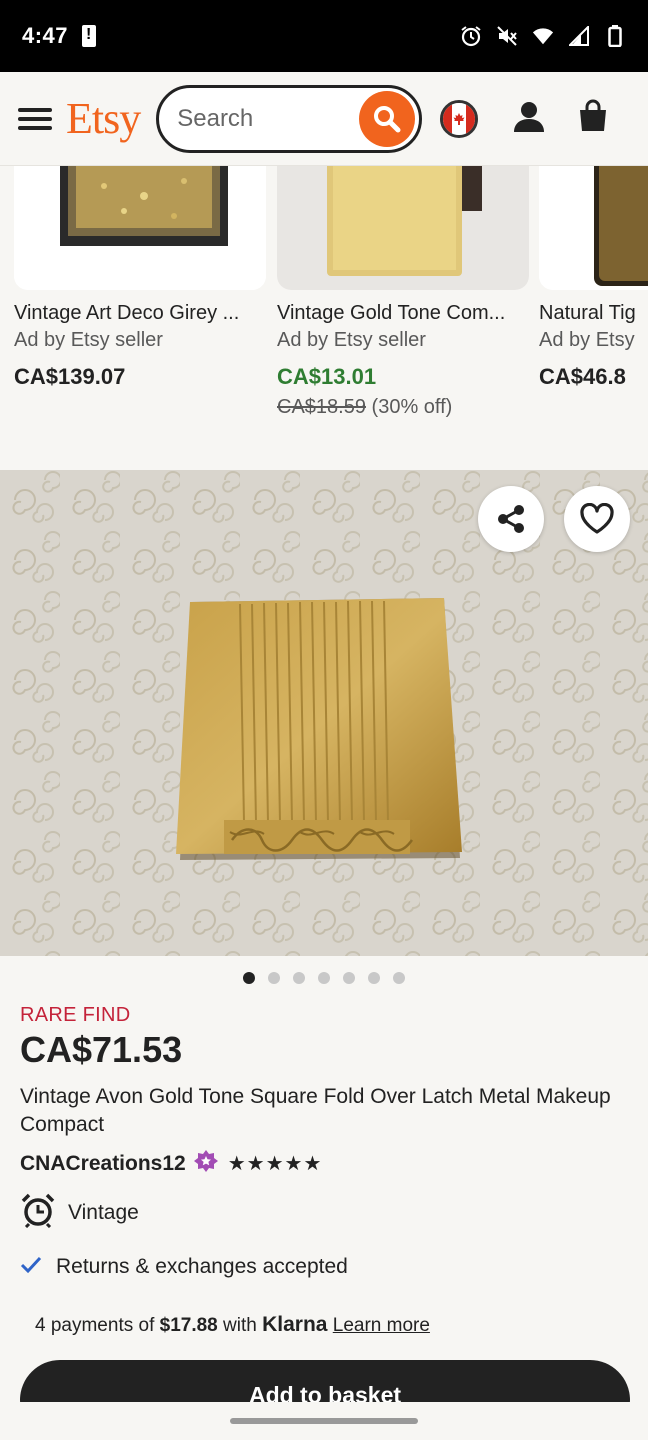 The width and height of the screenshot is (648, 1440). What do you see at coordinates (202, 1266) in the screenshot?
I see `returns-label: Returns & exchanges accepted` at bounding box center [202, 1266].